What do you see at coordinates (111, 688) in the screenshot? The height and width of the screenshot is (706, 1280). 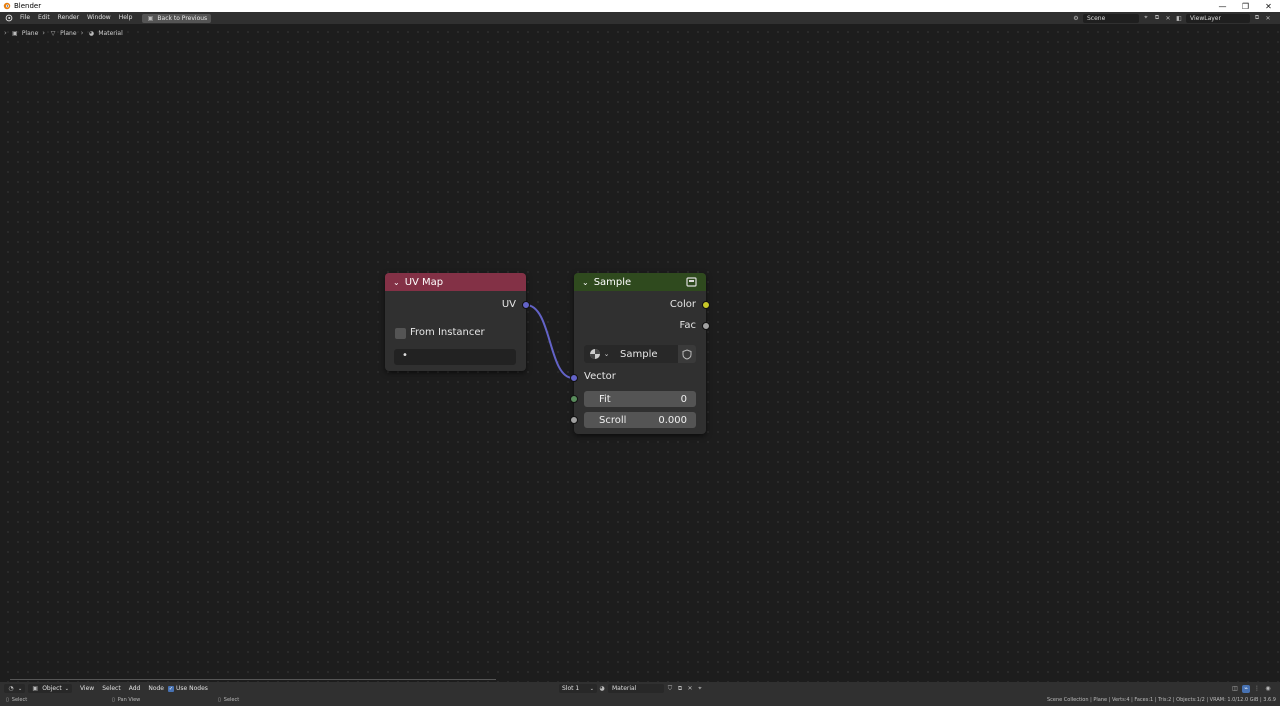 I see `header-menu-select: Select` at bounding box center [111, 688].